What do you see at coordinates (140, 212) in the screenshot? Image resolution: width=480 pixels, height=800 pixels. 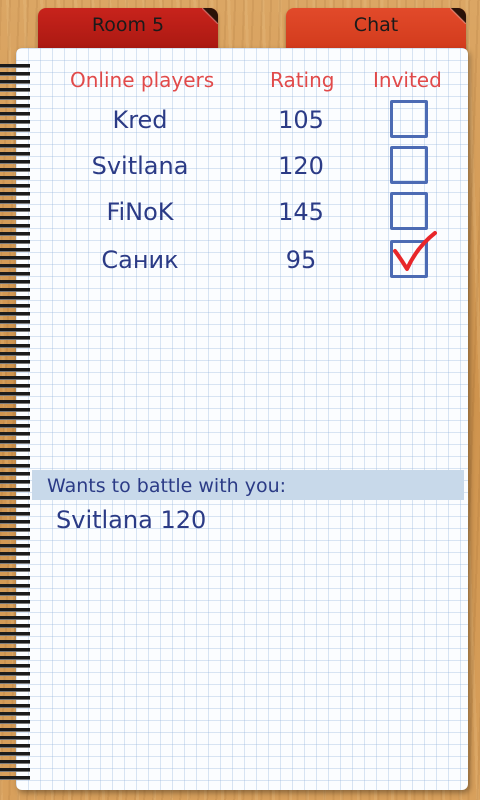 I see `player-name: FiNoK` at bounding box center [140, 212].